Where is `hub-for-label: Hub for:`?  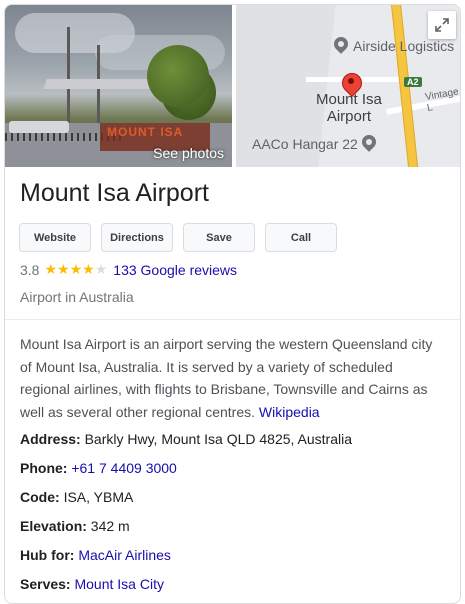
hub-for-label: Hub for: is located at coordinates (47, 555).